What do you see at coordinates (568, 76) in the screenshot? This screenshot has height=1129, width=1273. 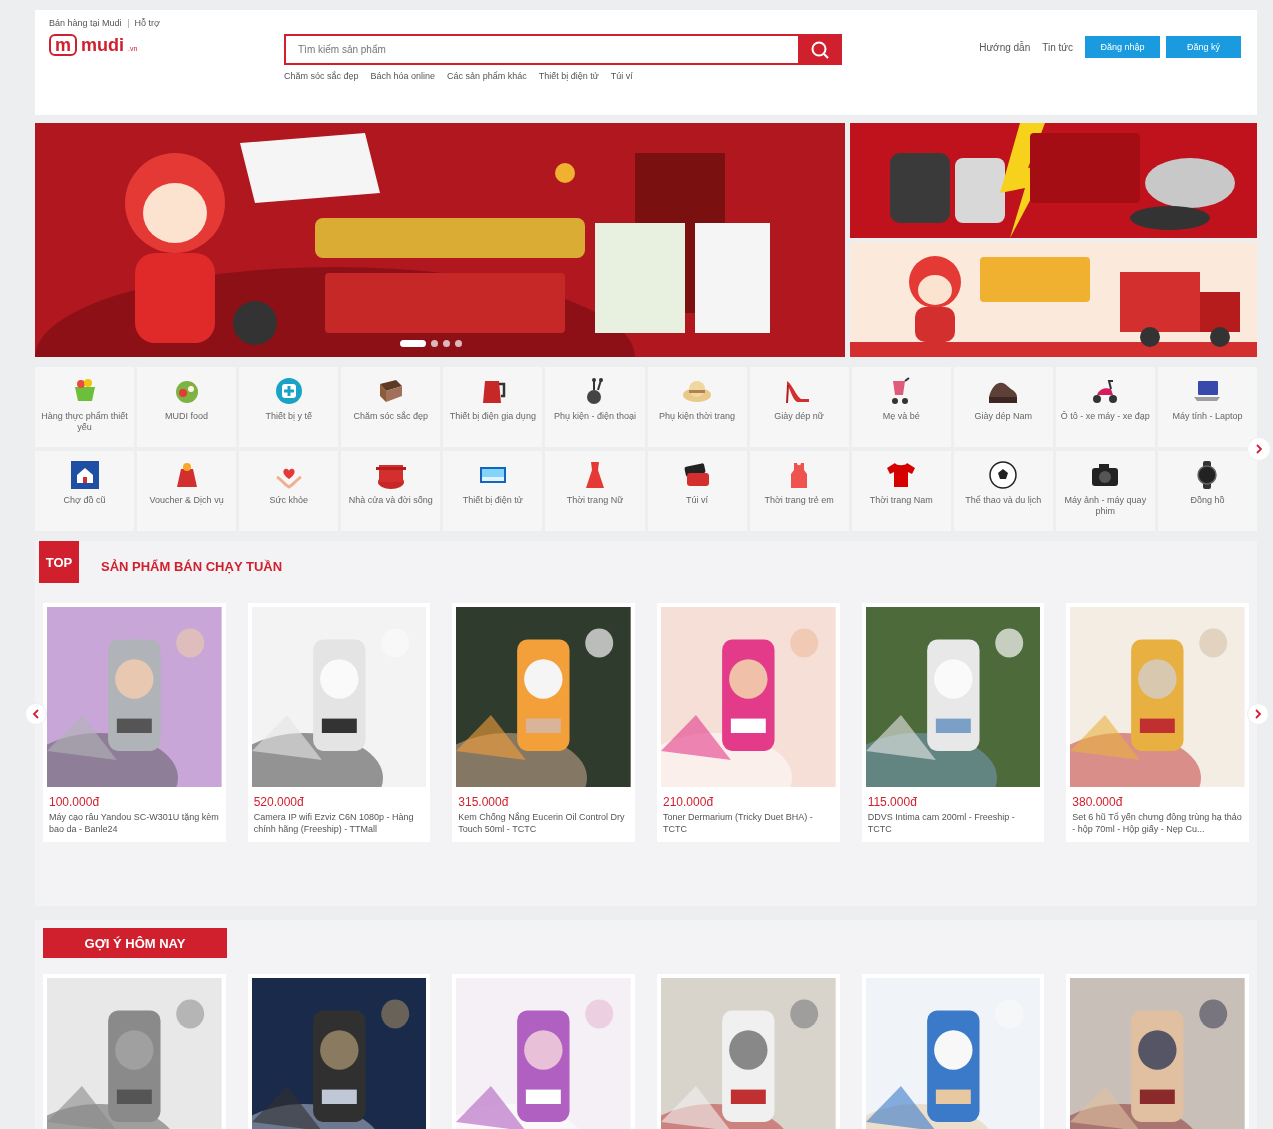 I see `keyword-link: Thiết bị điện tử` at bounding box center [568, 76].